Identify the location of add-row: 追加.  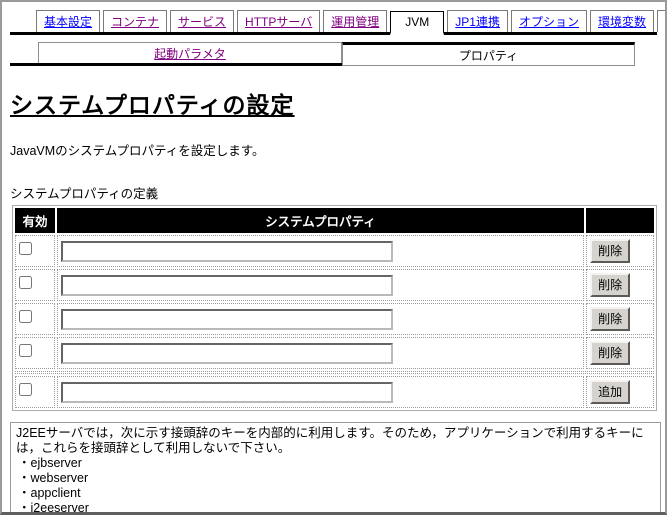
(334, 392).